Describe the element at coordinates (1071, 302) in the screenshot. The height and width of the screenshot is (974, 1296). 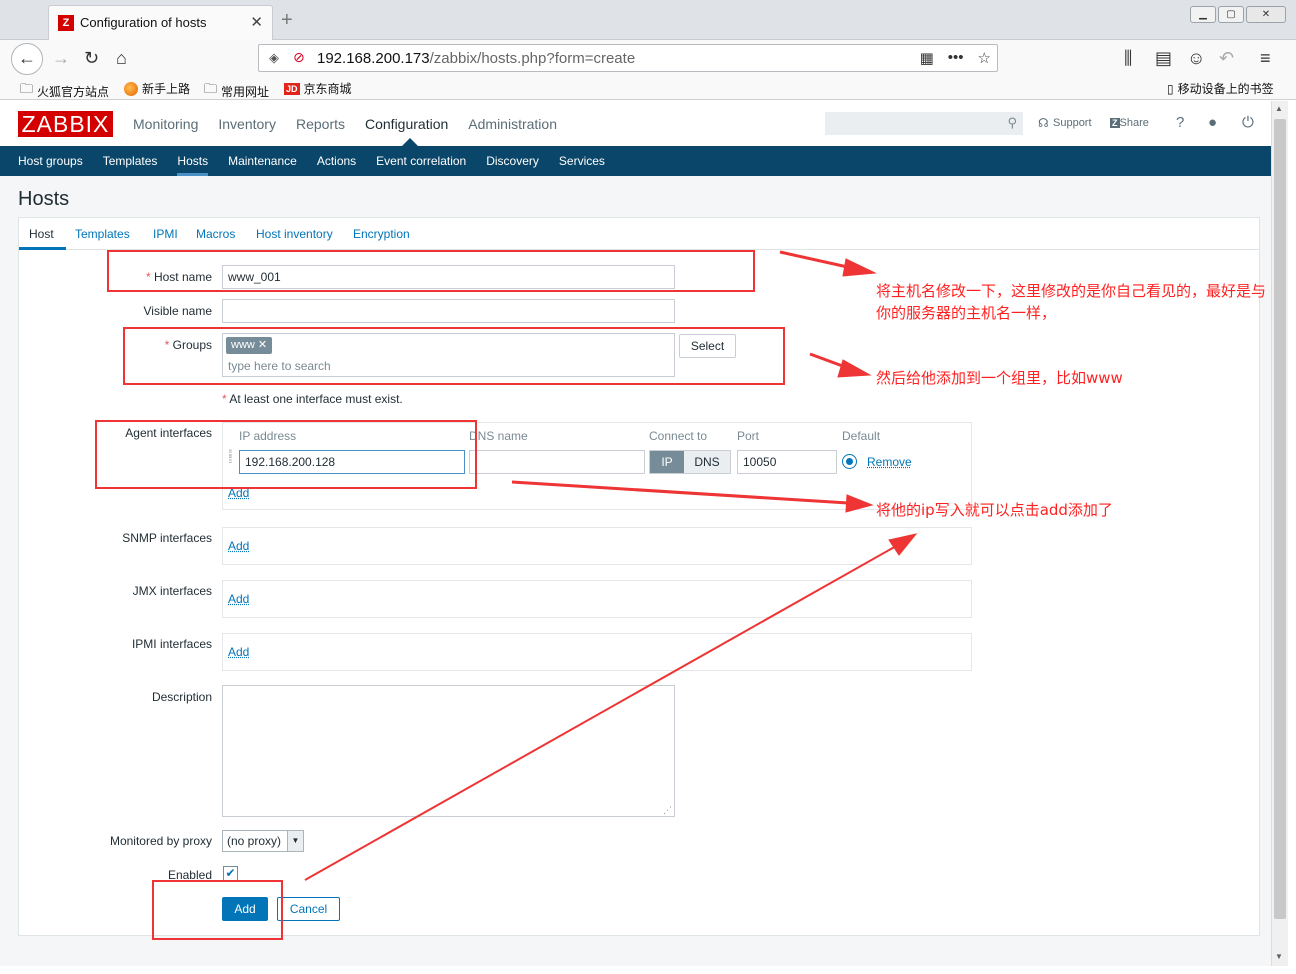
I see `annotation-note-hostname: 将主机名修改一下，这里修改的是你自己看见的，最好是与你的服务器的主机名一样，` at that location.